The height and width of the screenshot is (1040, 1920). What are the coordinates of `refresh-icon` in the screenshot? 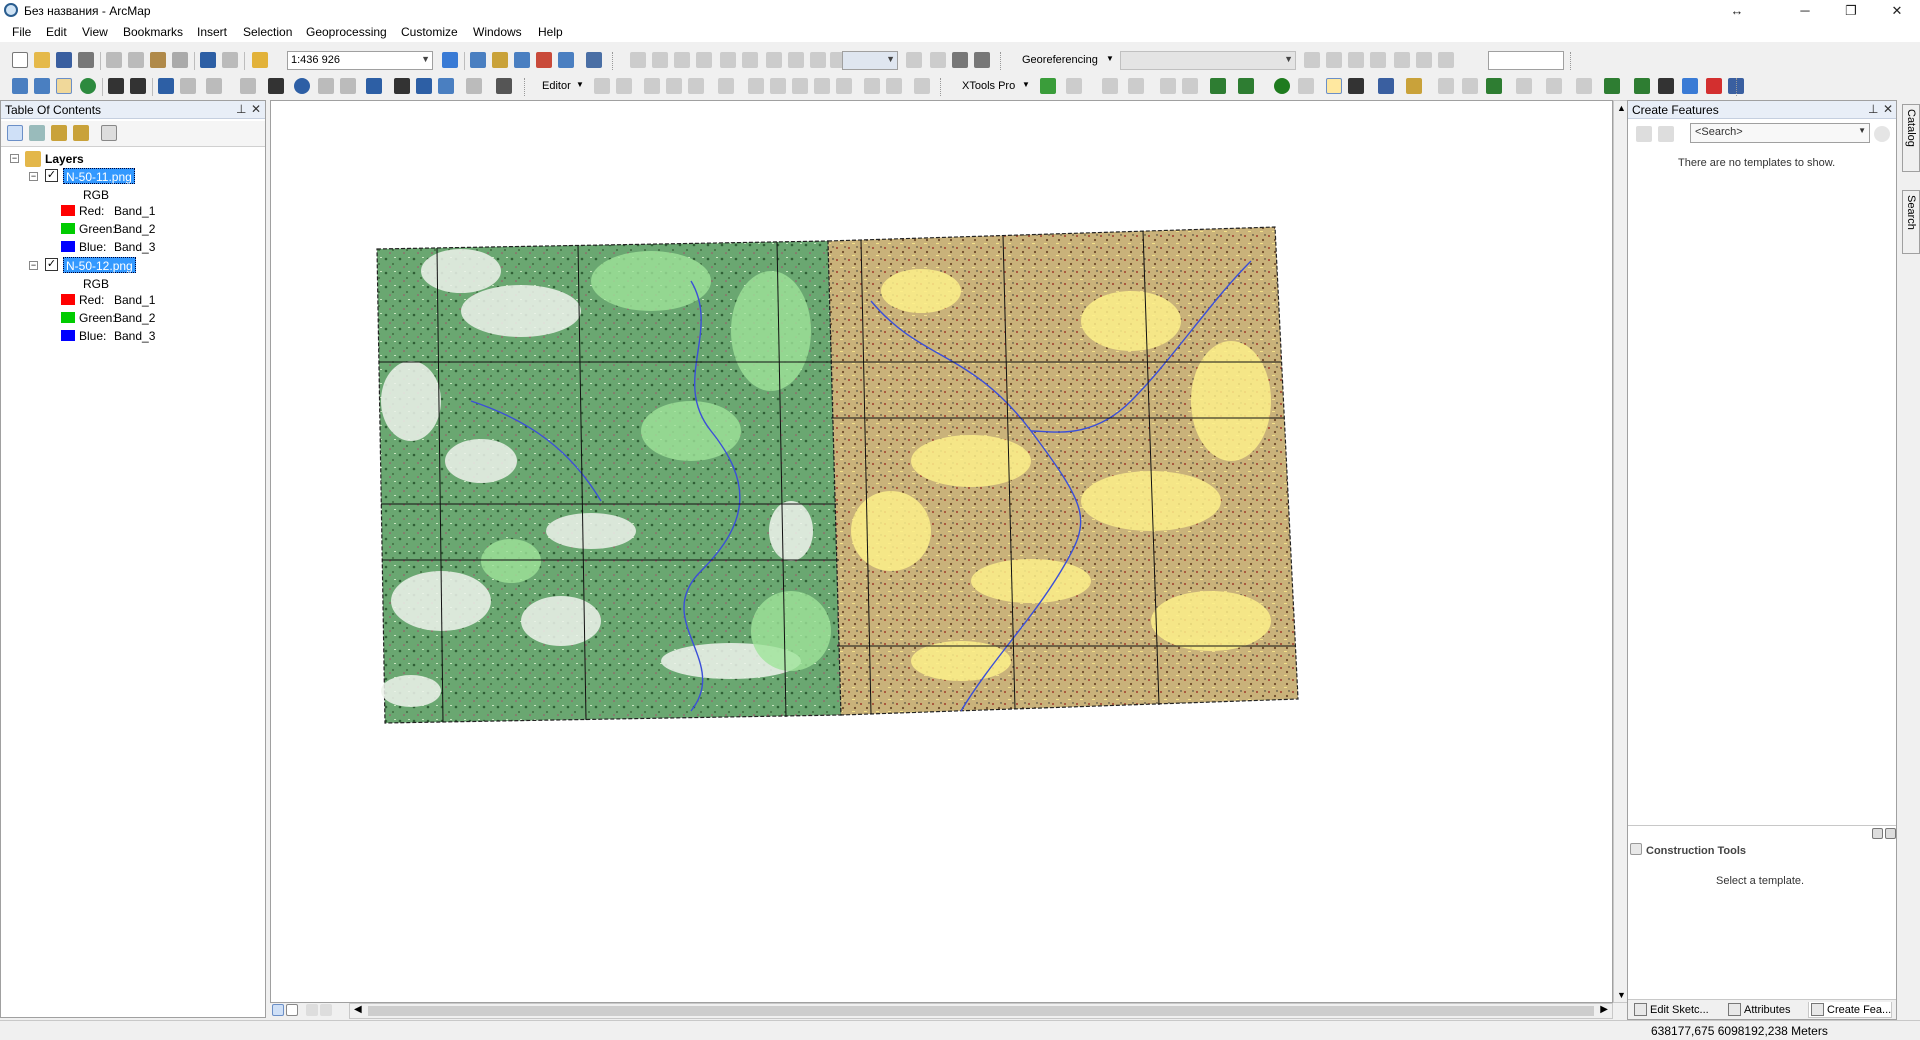 It's located at (1446, 60).